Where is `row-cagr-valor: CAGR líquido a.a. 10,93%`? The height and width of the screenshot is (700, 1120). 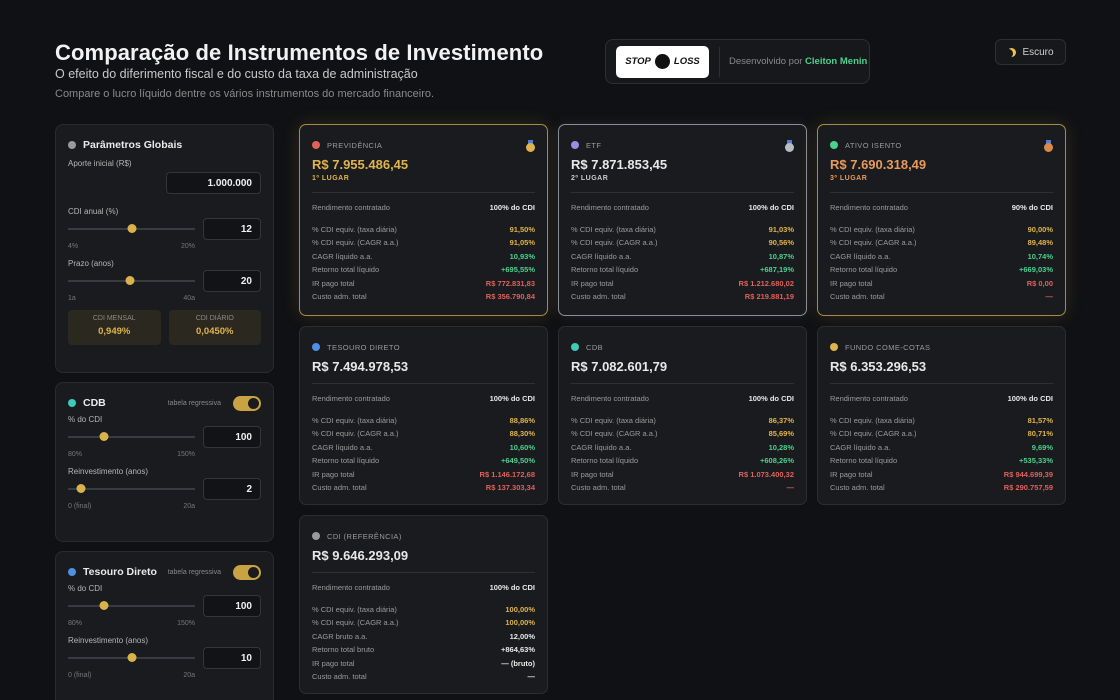
row-cagr-valor: CAGR líquido a.a. 10,93% is located at coordinates (423, 257).